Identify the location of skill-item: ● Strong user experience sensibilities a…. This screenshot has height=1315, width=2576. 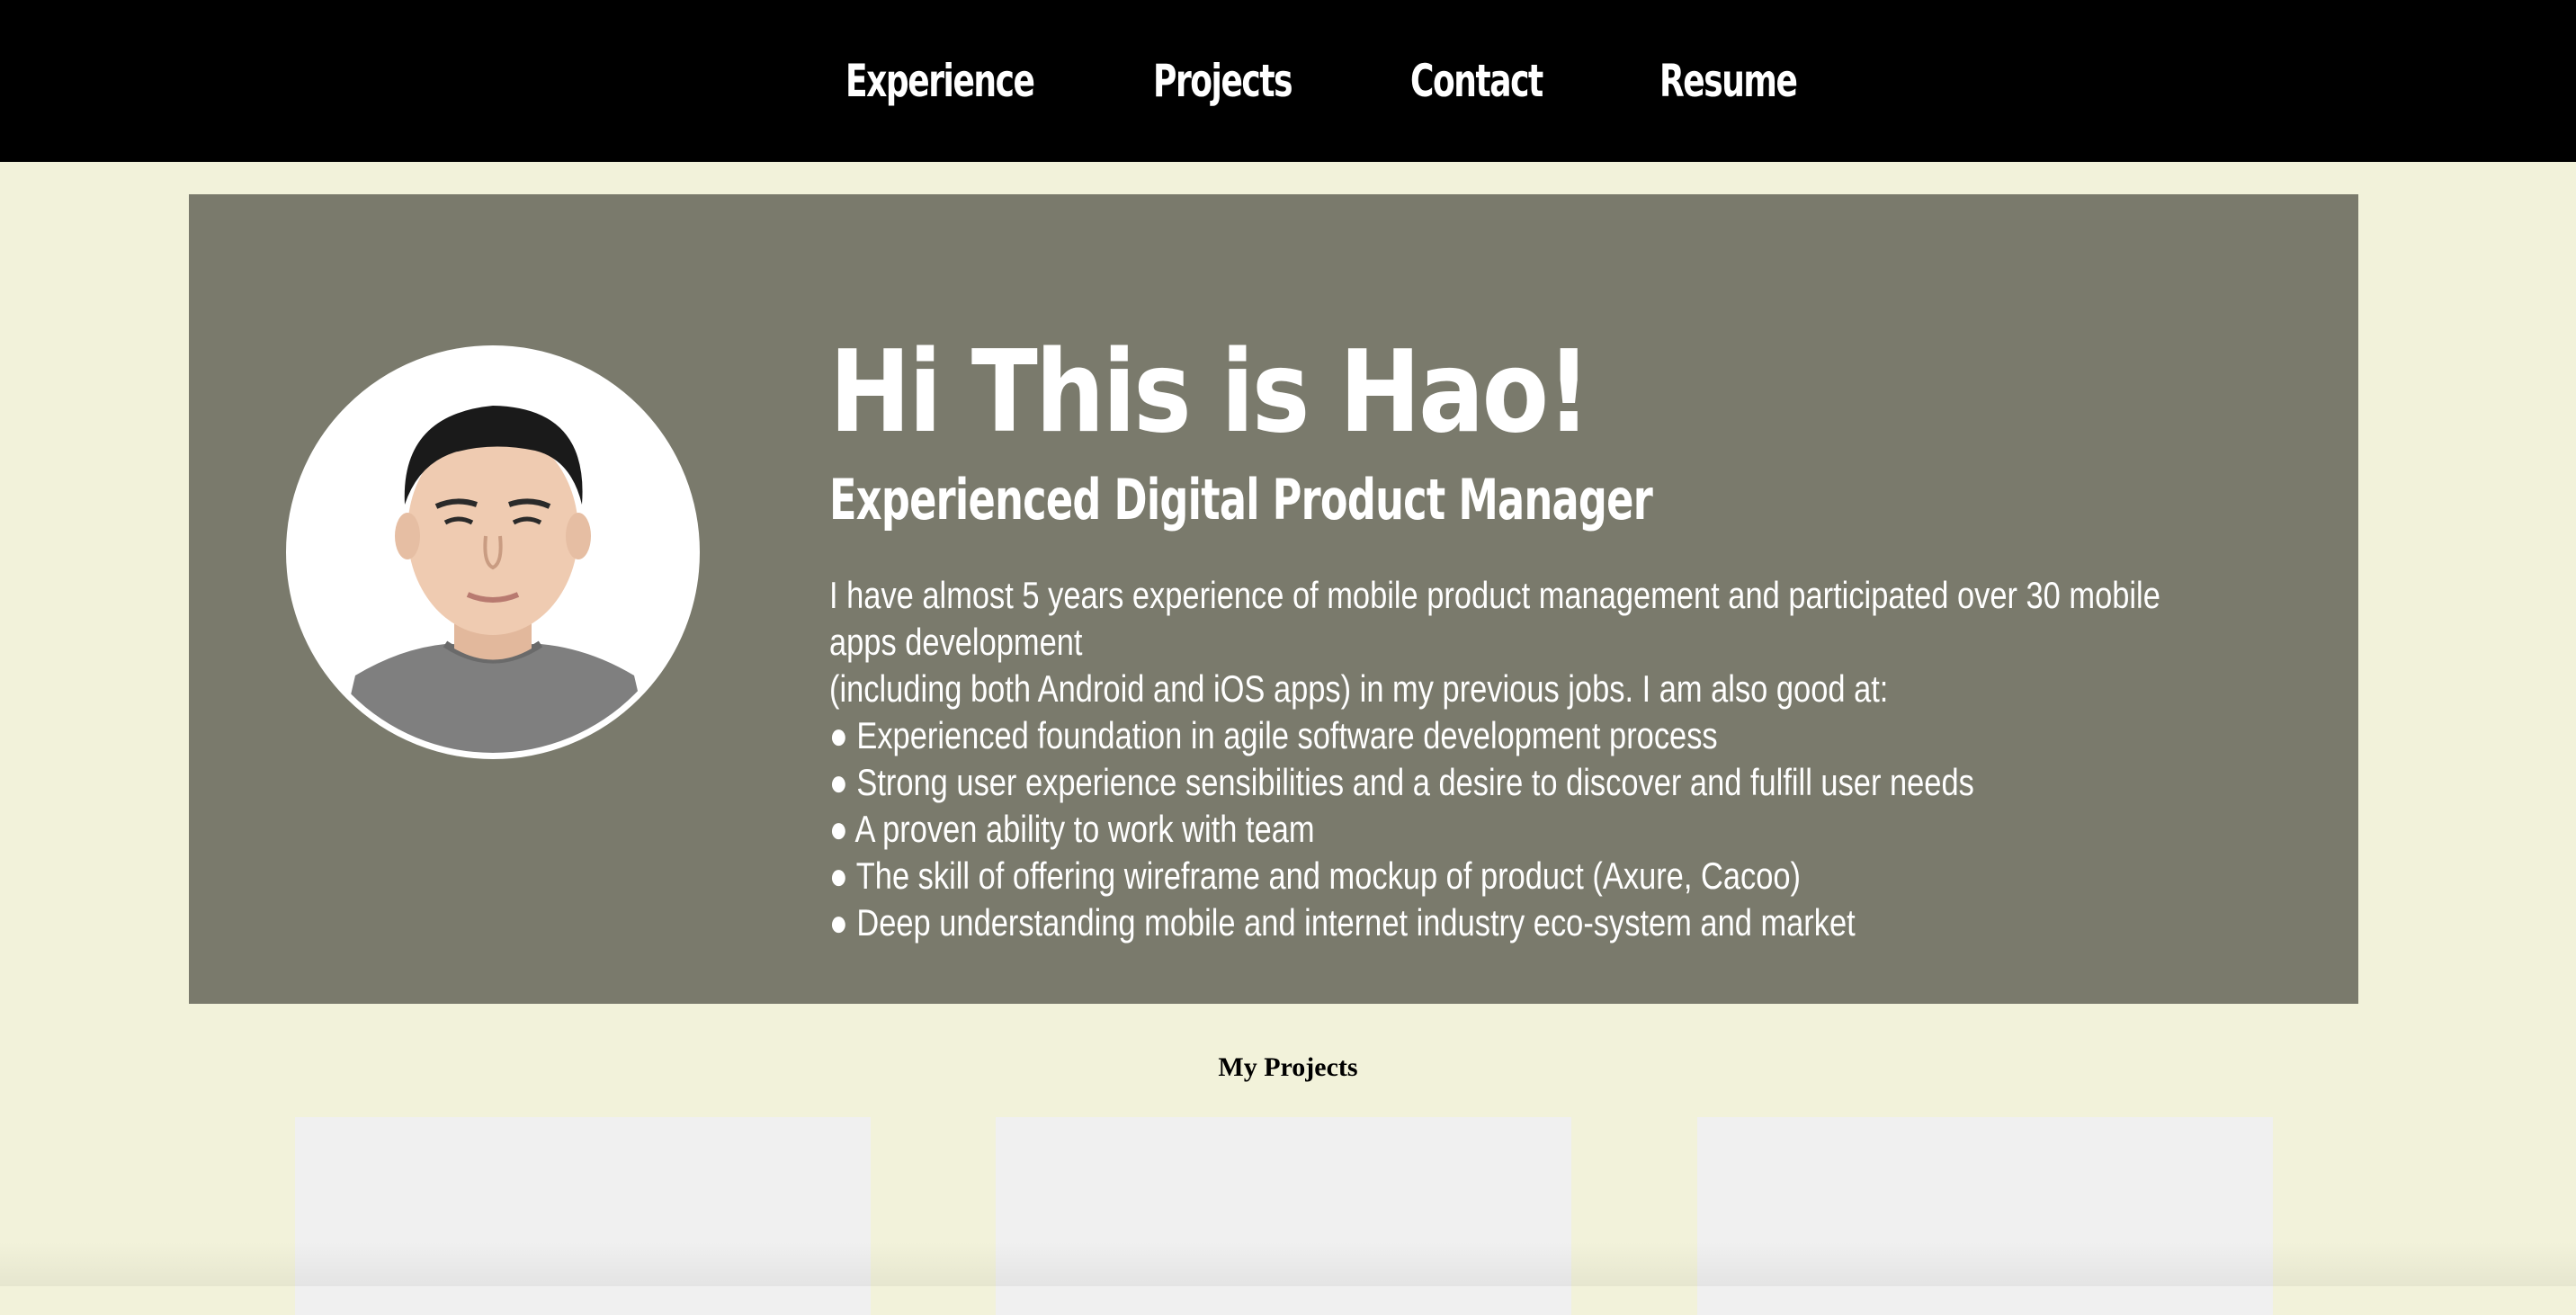
(1401, 782).